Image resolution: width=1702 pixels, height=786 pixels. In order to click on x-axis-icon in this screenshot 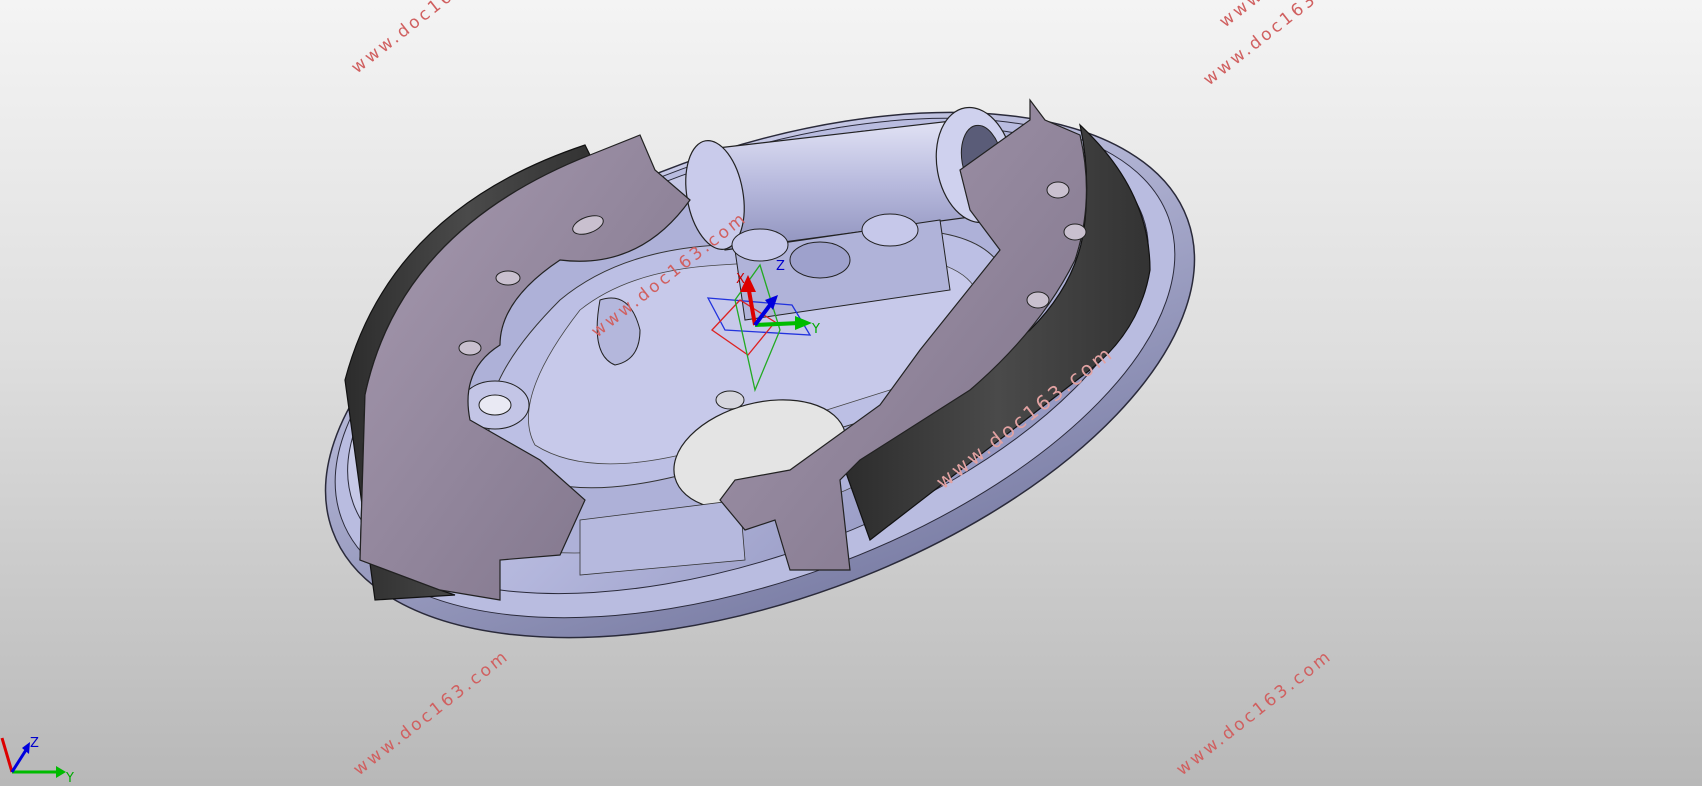, I will do `click(7, 755)`.